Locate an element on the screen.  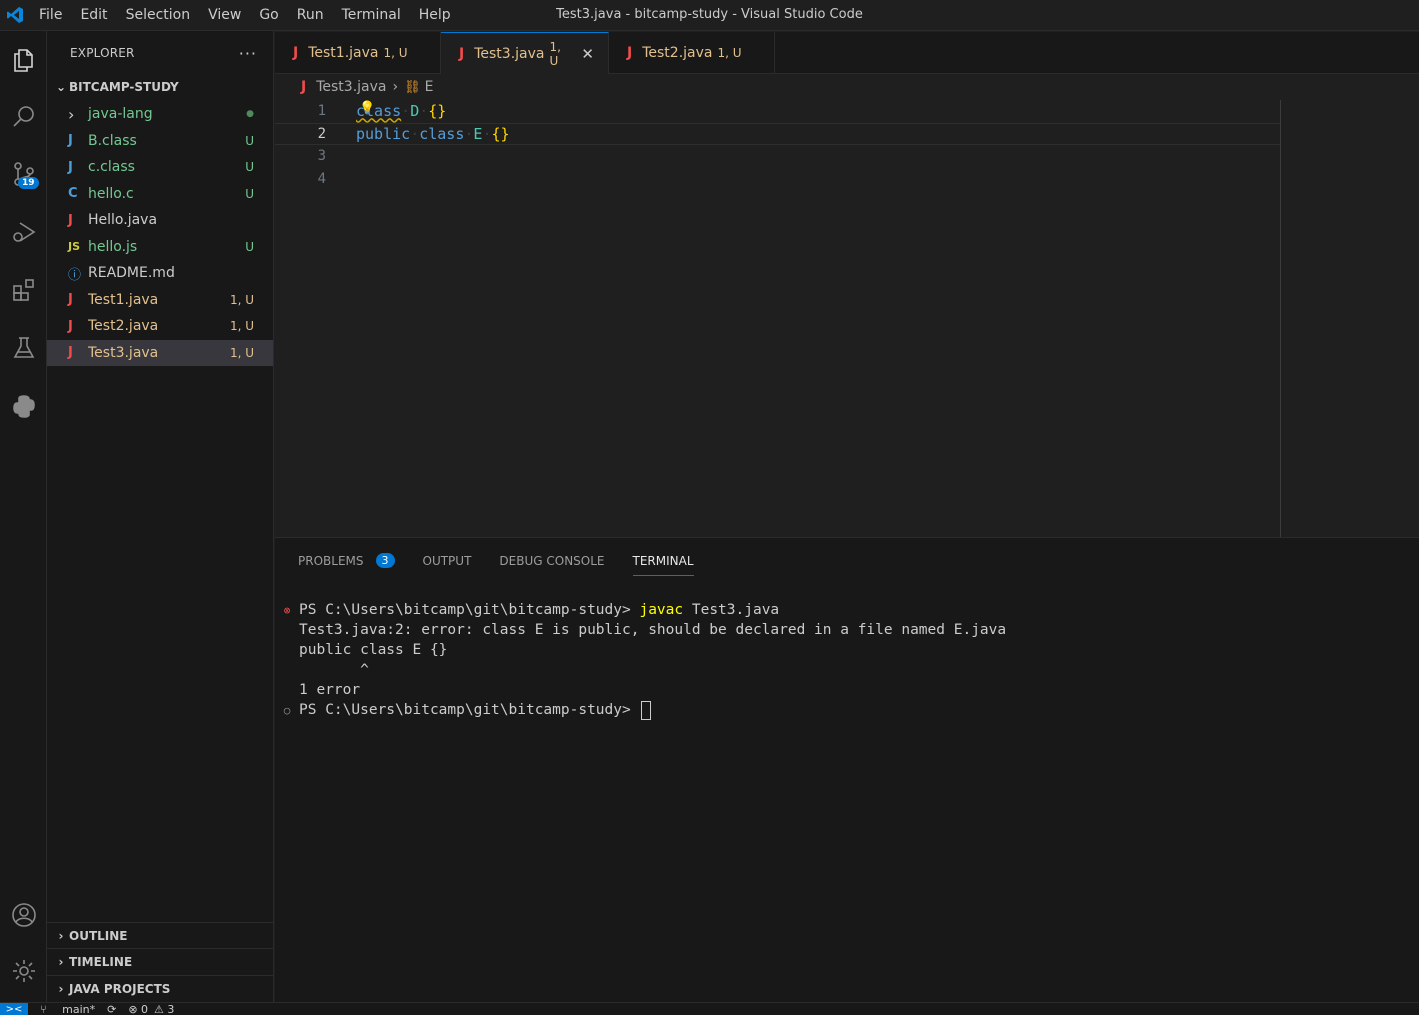
settings-gear-icon is located at coordinates (23, 971).